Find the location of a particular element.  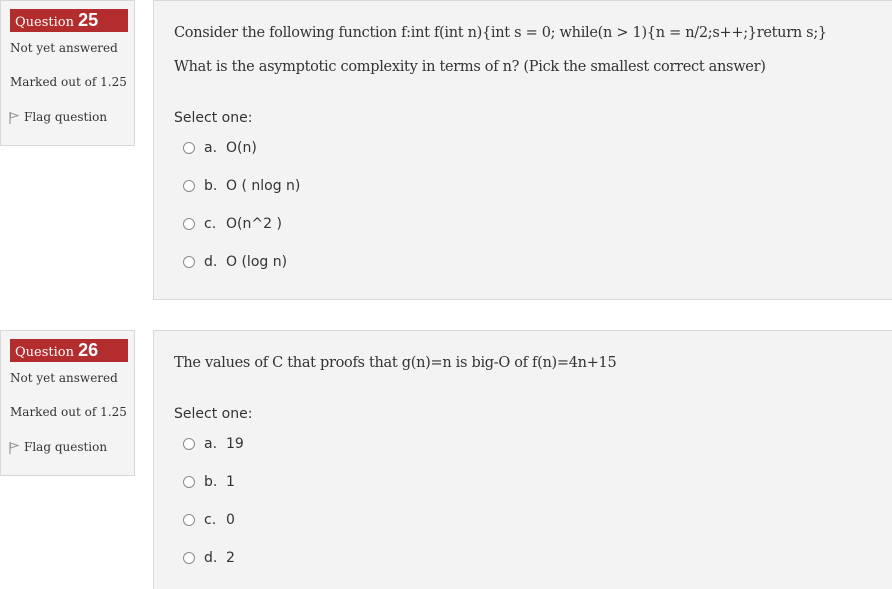

option-text: 2 is located at coordinates (230, 558).